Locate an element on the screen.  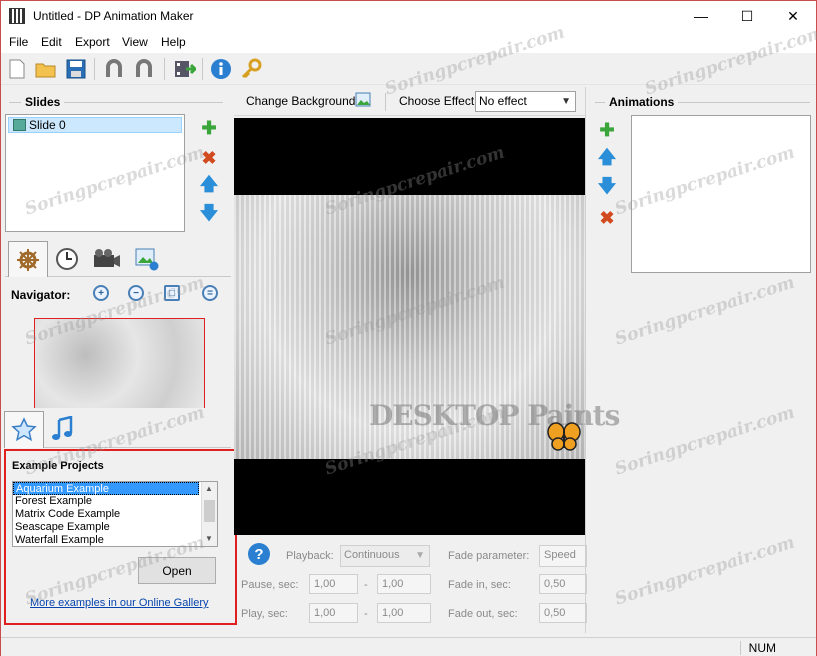
zoom-in-icon: + is located at coordinates (101, 293).